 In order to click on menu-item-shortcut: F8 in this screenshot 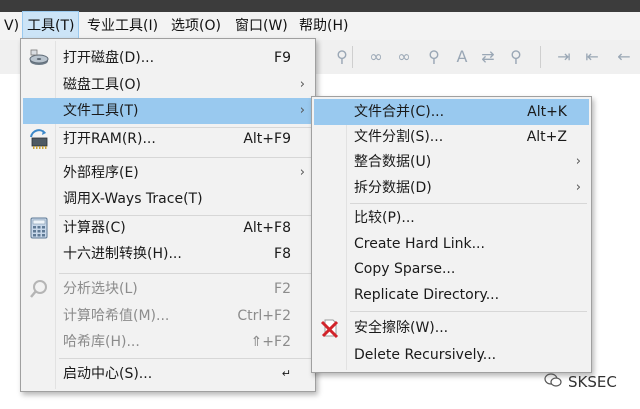, I will do `click(282, 254)`.